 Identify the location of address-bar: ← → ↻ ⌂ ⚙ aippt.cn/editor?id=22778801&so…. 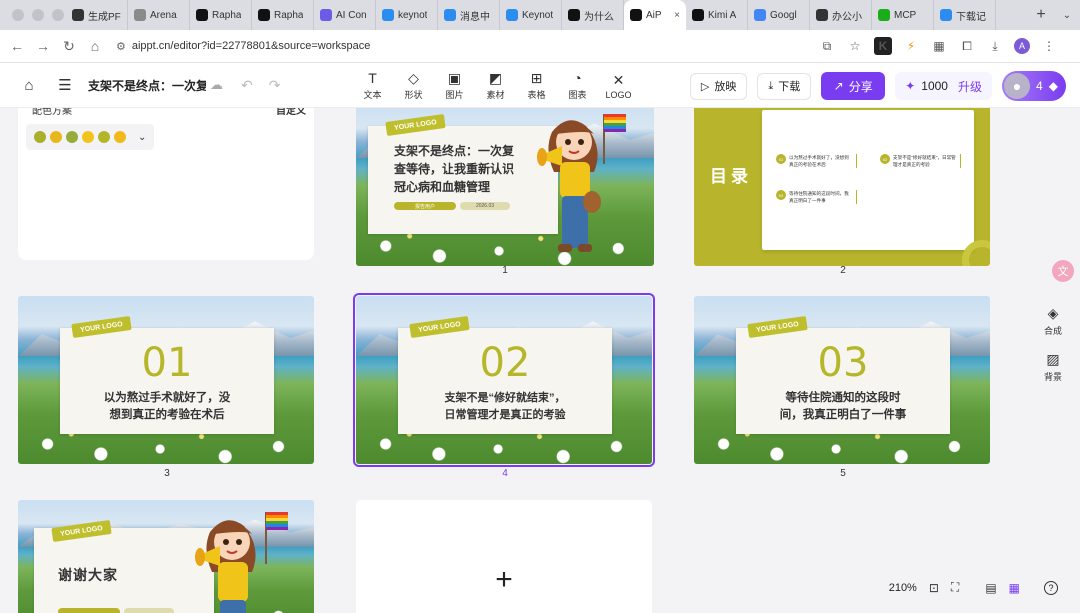
(540, 46).